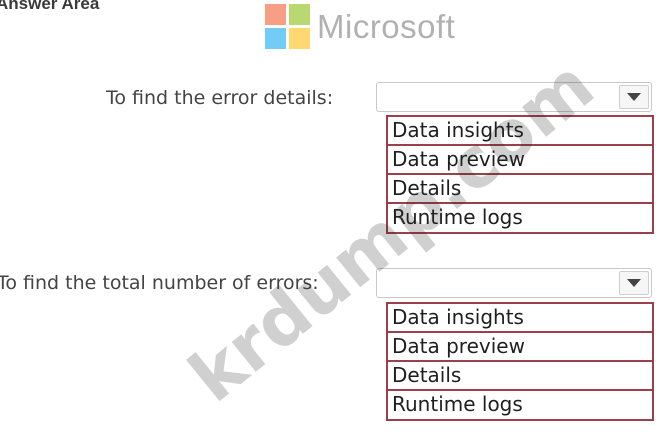 The image size is (662, 436). I want to click on question-1-option-runtime-logs: Runtime logs, so click(520, 218).